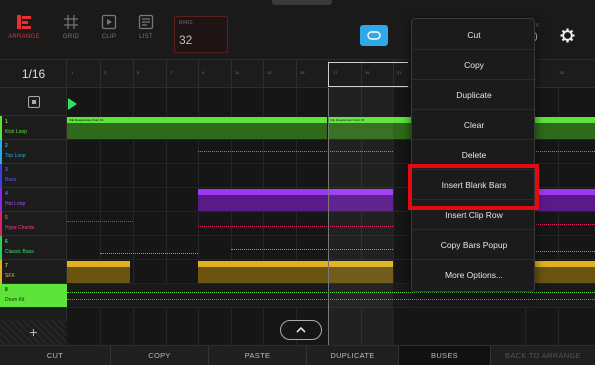 The image size is (595, 365). What do you see at coordinates (109, 22) in the screenshot?
I see `clip-icon` at bounding box center [109, 22].